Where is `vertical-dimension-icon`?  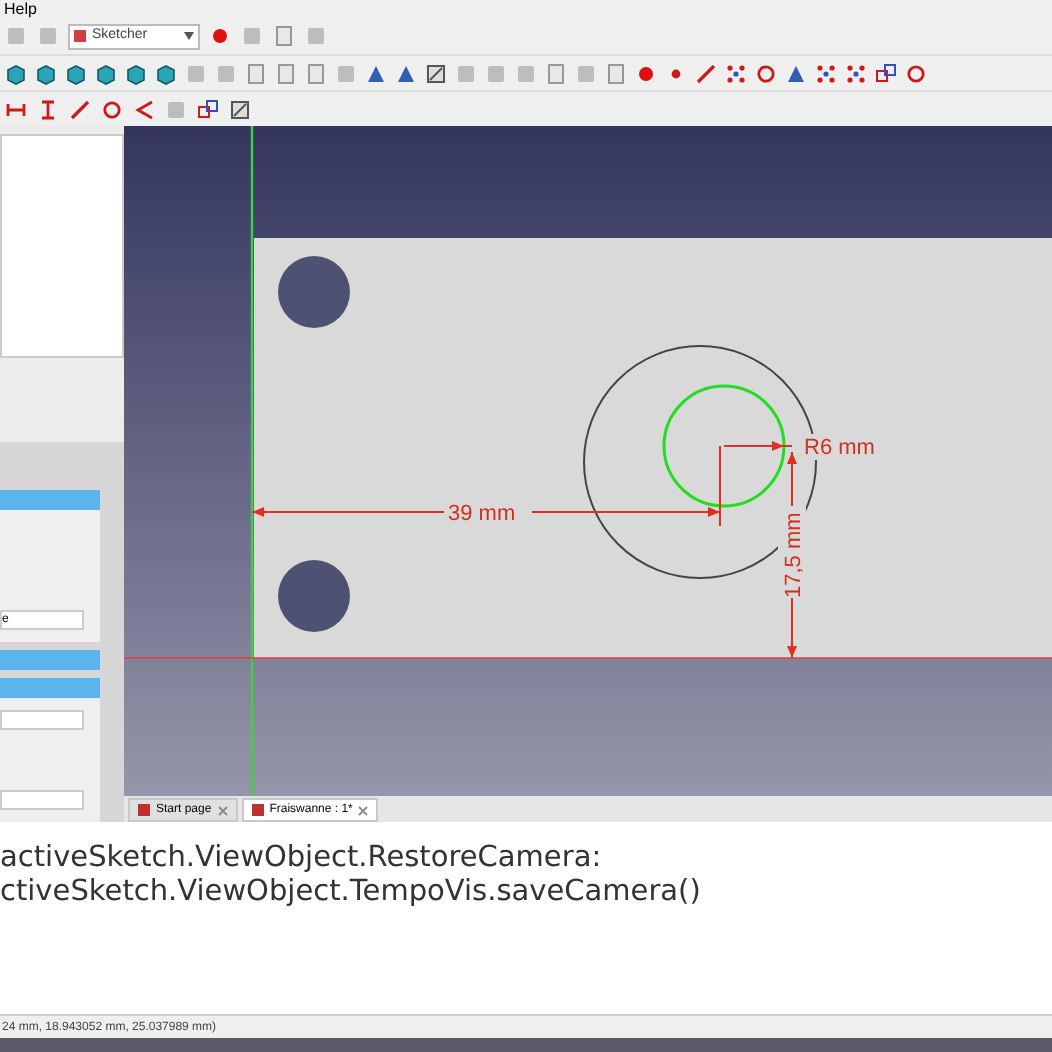
vertical-dimension-icon is located at coordinates (48, 109).